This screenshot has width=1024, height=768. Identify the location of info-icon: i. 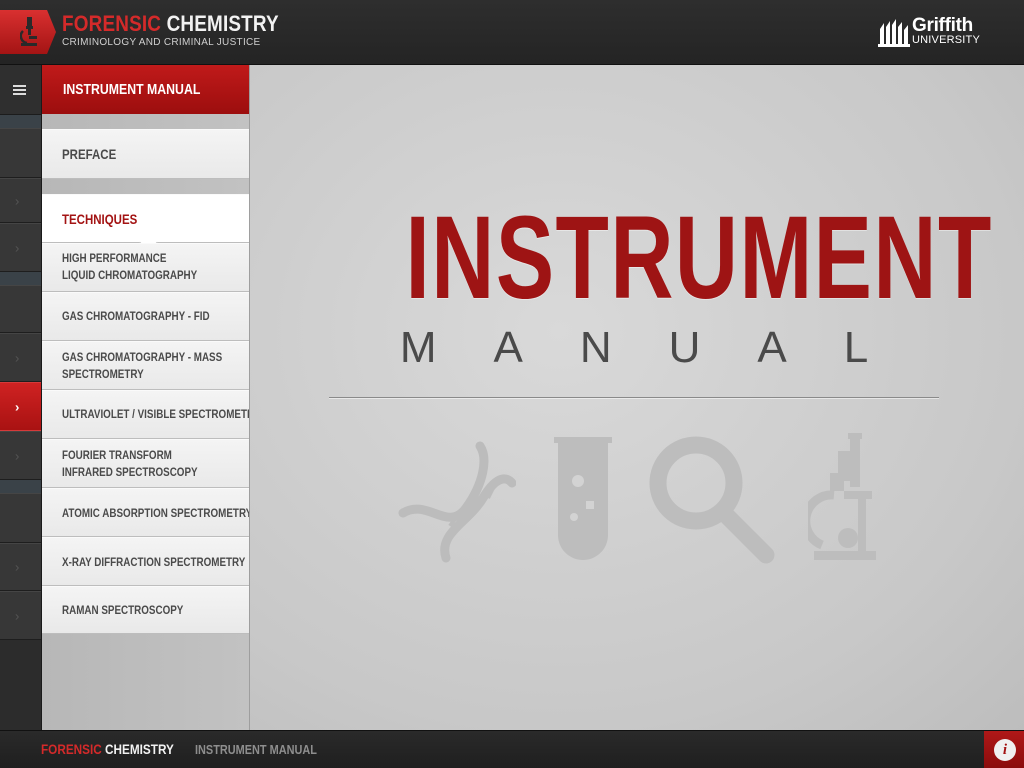
(1005, 750).